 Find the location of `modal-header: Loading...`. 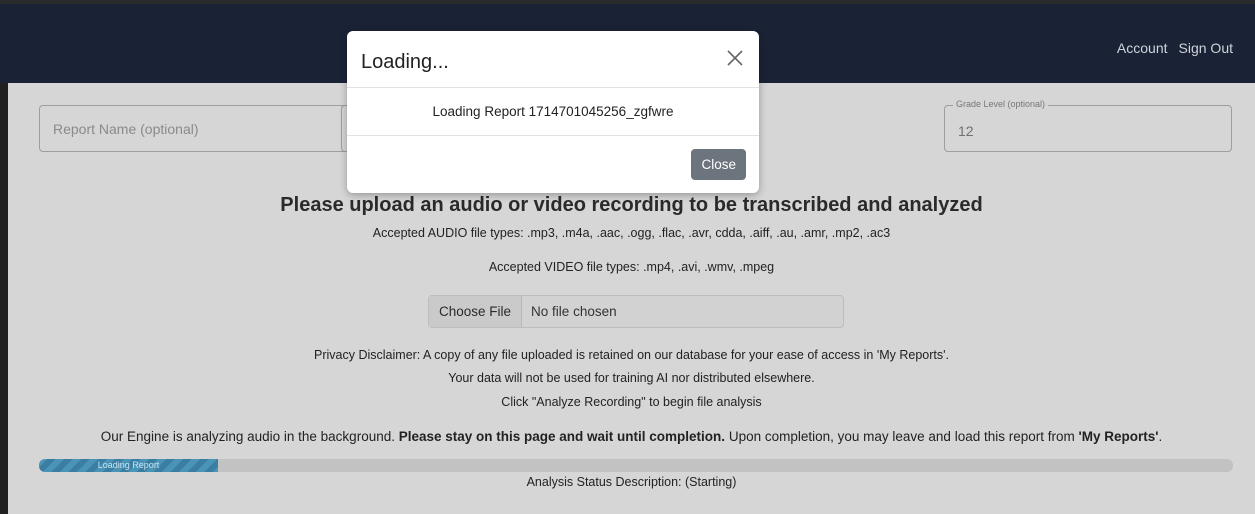

modal-header: Loading... is located at coordinates (553, 59).